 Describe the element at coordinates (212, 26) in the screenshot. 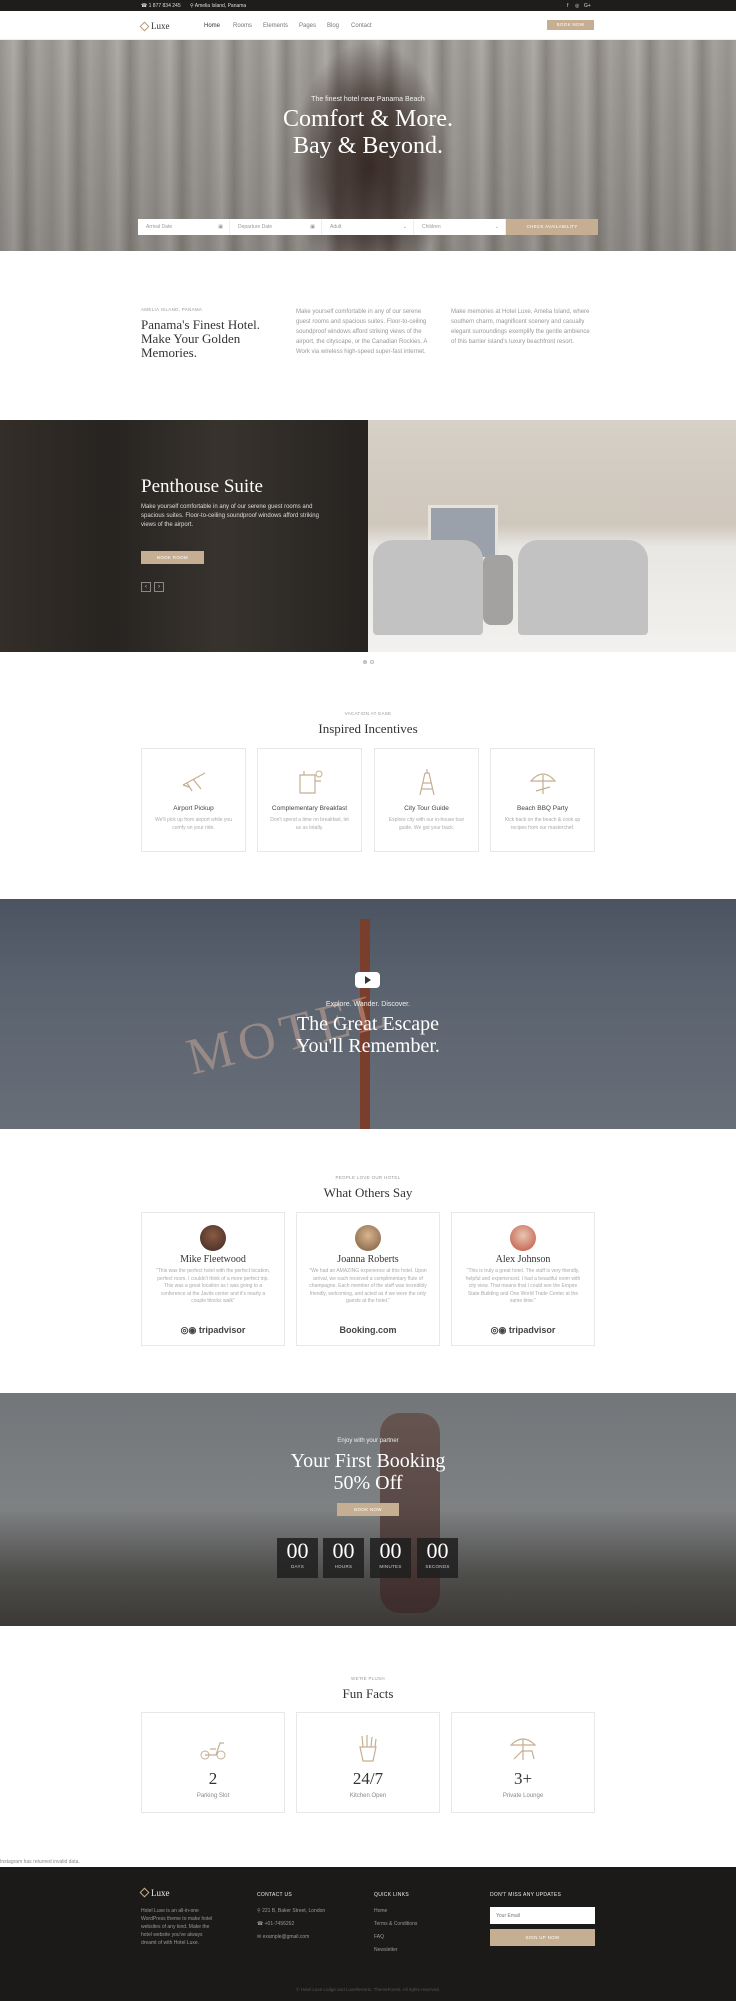

I see `nav-home: Home` at that location.